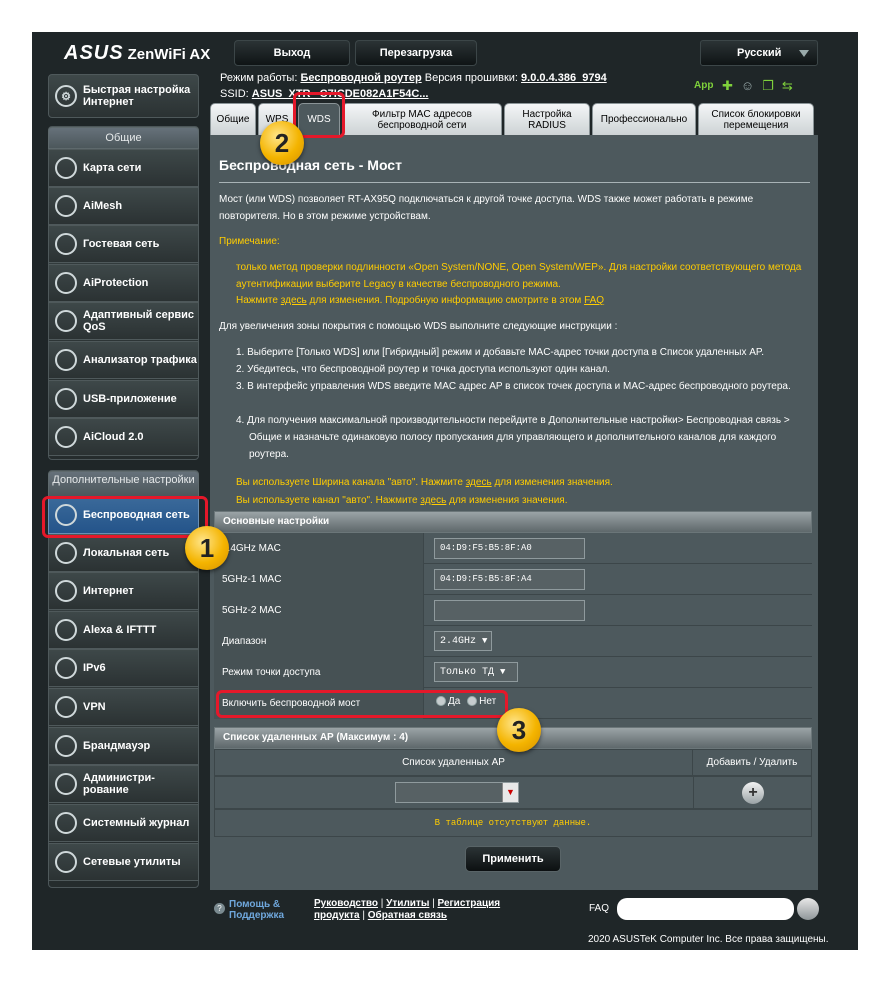 Image resolution: width=890 pixels, height=982 pixels. I want to click on divider, so click(514, 182).